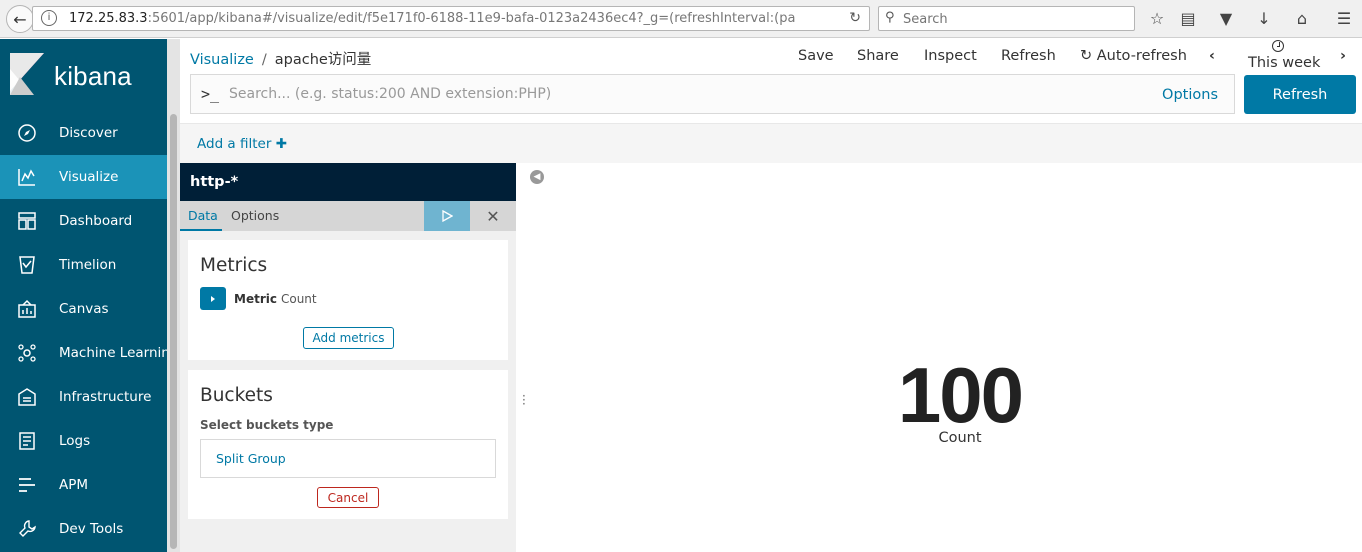 Image resolution: width=1362 pixels, height=552 pixels. Describe the element at coordinates (89, 177) in the screenshot. I see `sidebar-item-label: Visualize` at that location.